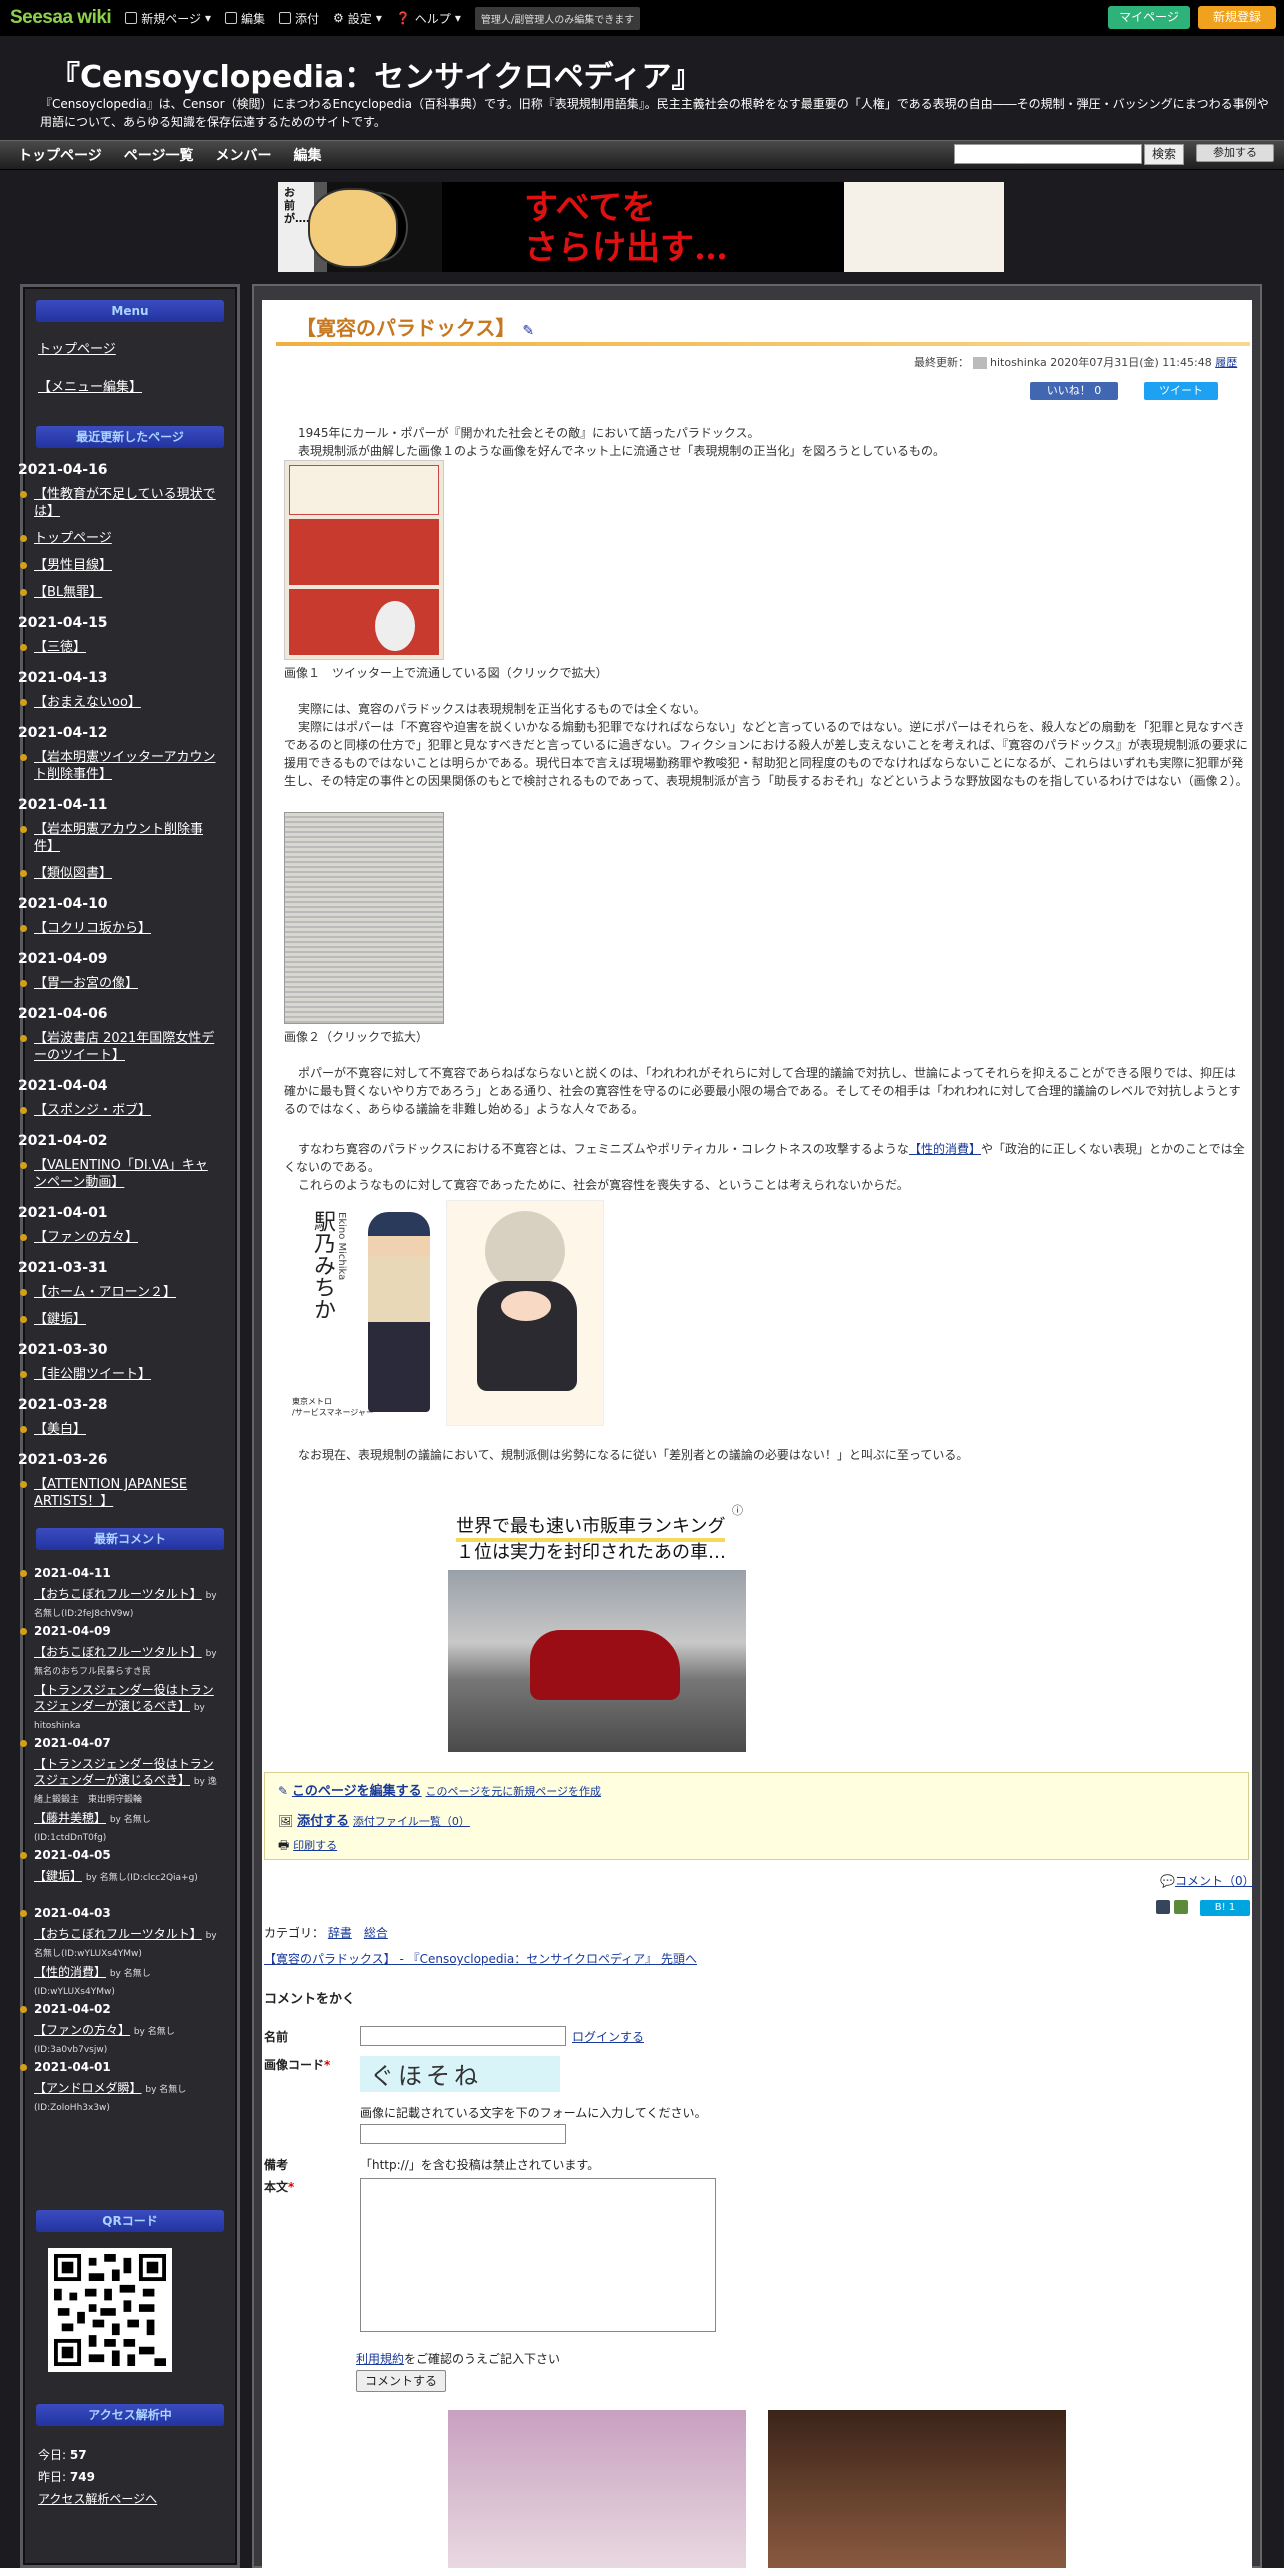 Image resolution: width=1284 pixels, height=2568 pixels. I want to click on recent-page-link: 【ファンの方々】, so click(120, 1237).